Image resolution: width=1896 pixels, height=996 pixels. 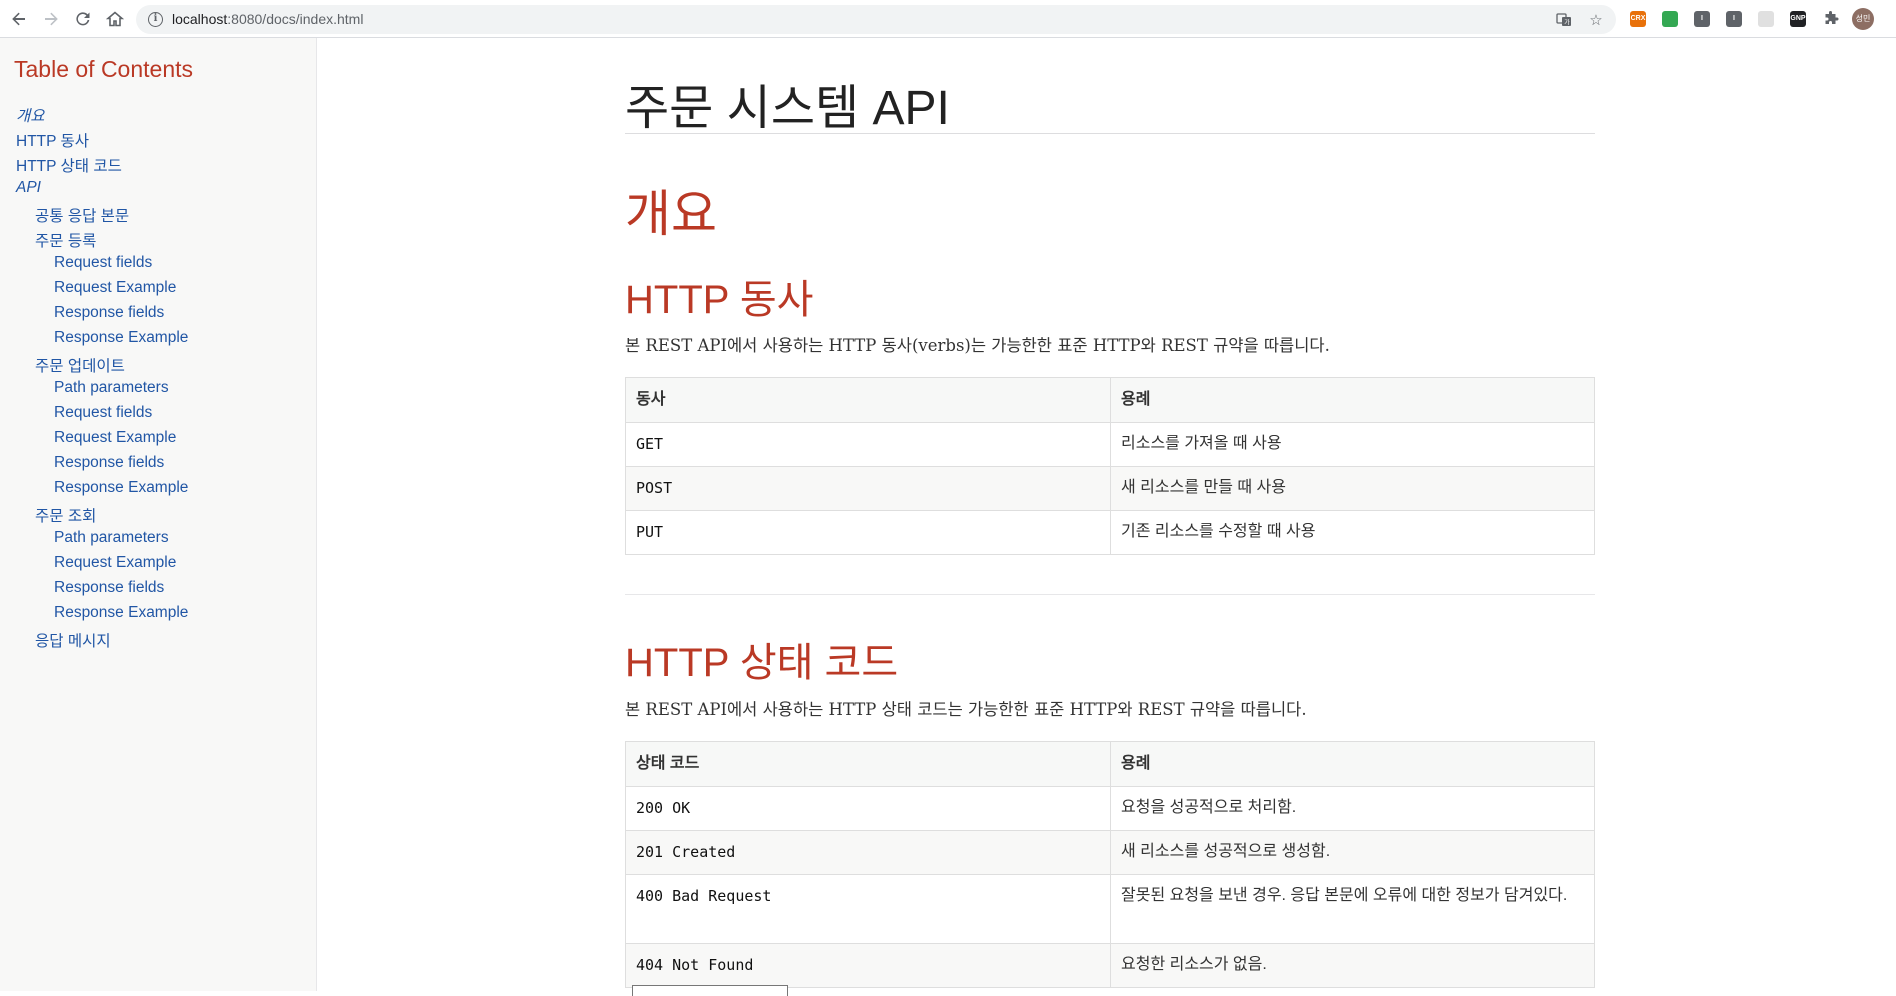 I want to click on table-cell-code: 404 Not Found, so click(x=868, y=965).